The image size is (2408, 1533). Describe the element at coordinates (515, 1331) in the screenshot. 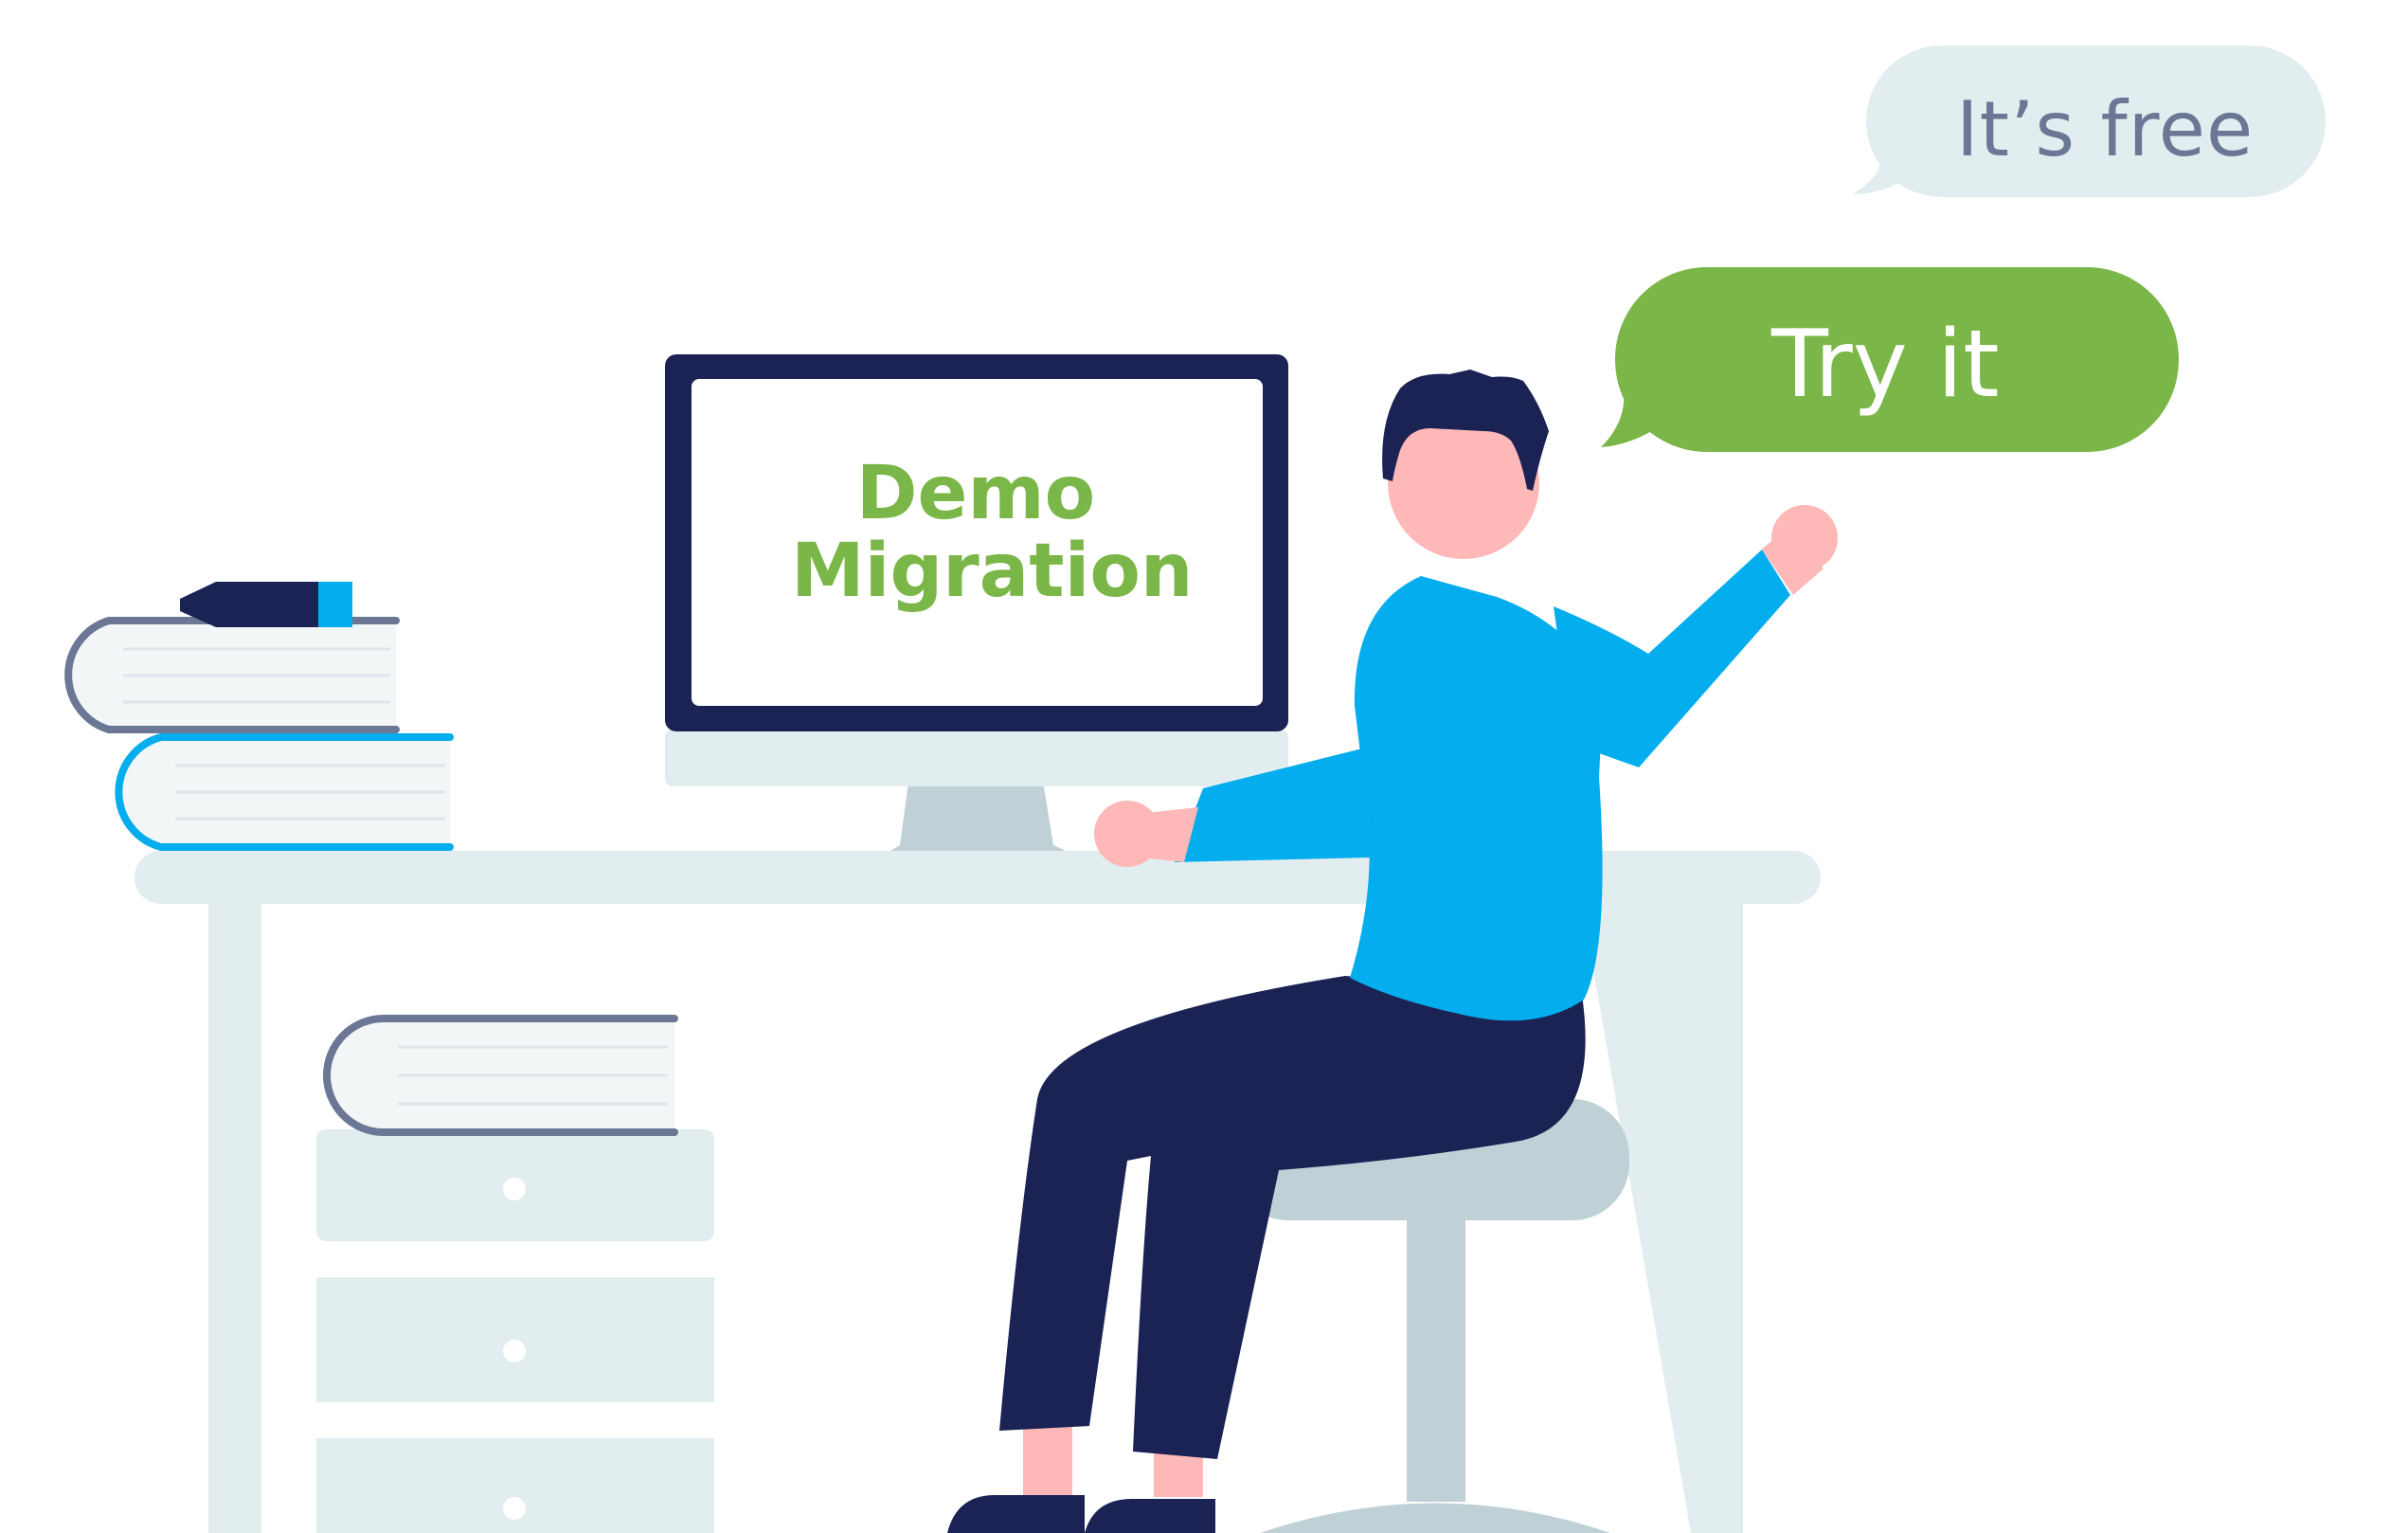

I see `drawer-cabinet` at that location.